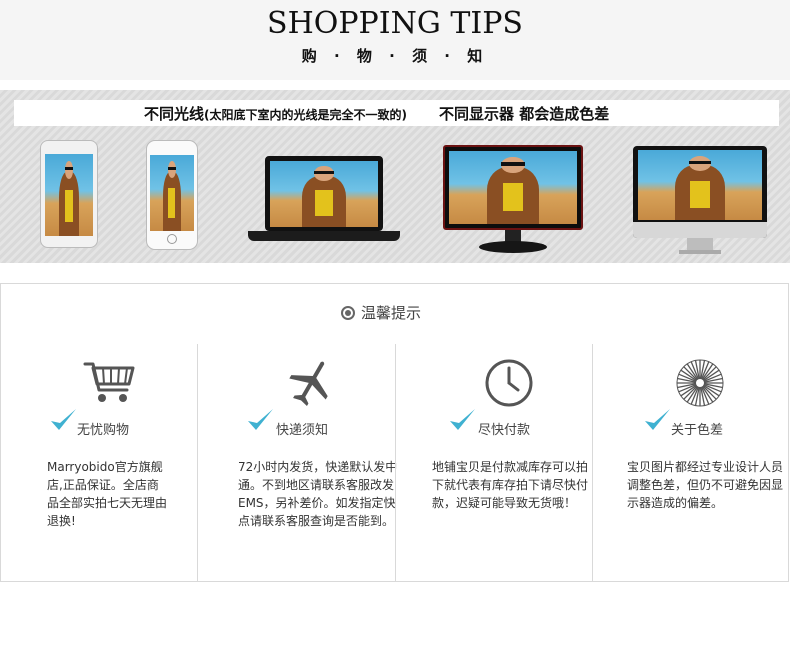  What do you see at coordinates (302, 430) in the screenshot?
I see `tip-label: 快递须知` at bounding box center [302, 430].